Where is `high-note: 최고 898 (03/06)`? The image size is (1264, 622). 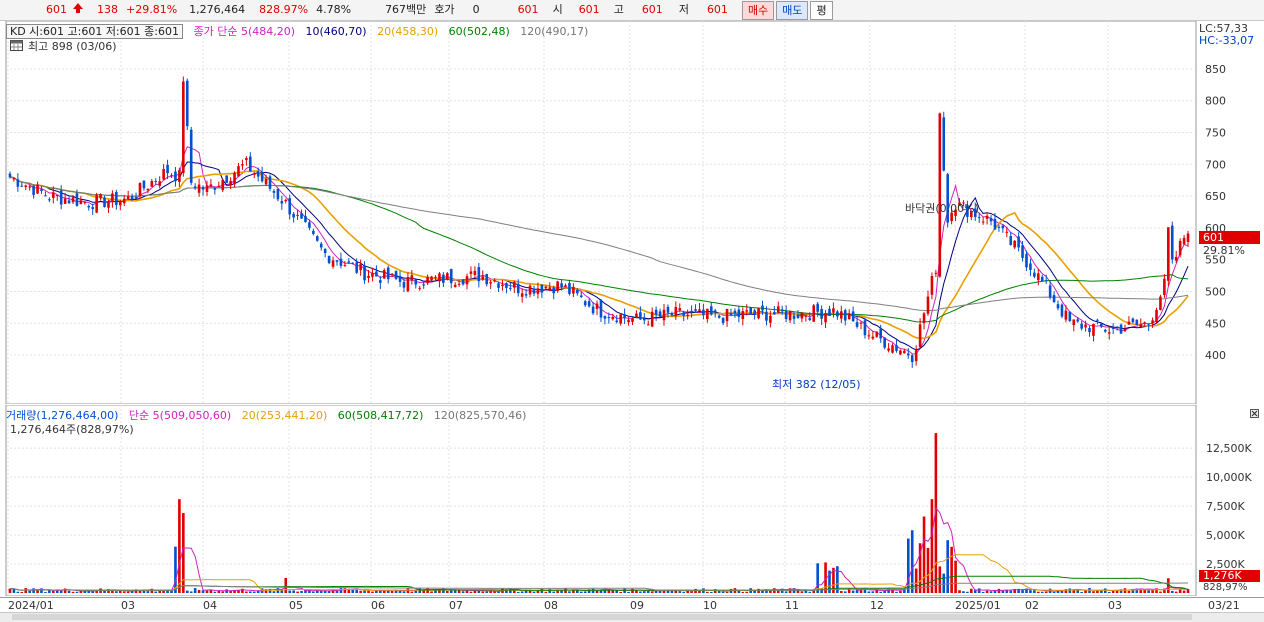 high-note: 최고 898 (03/06) is located at coordinates (72, 46).